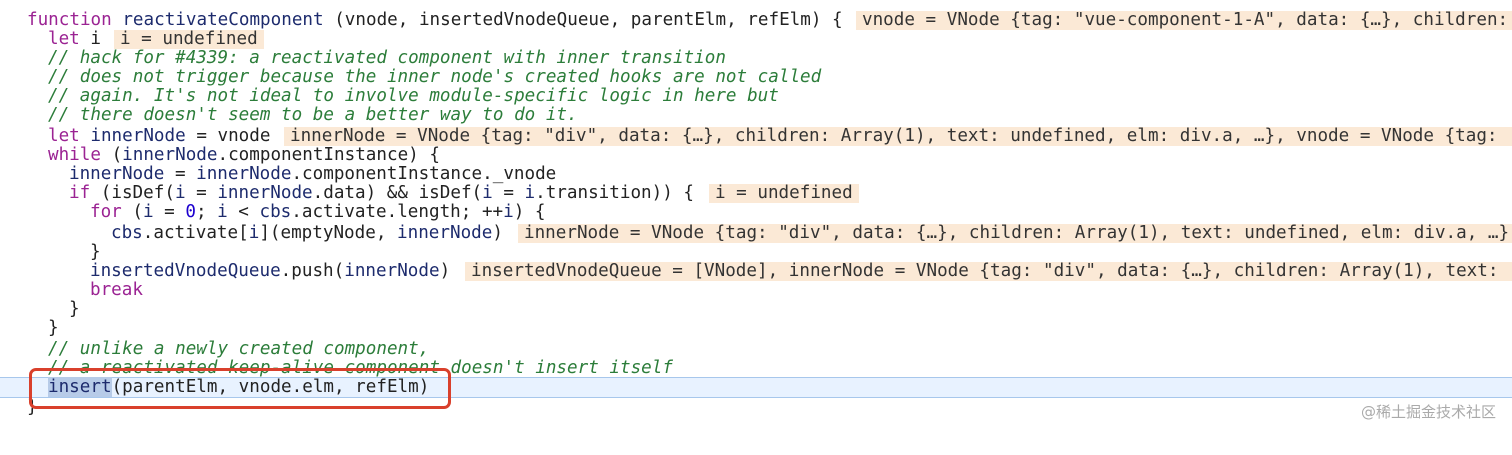 This screenshot has height=455, width=1512. Describe the element at coordinates (116, 290) in the screenshot. I see `code-line-15: break` at that location.